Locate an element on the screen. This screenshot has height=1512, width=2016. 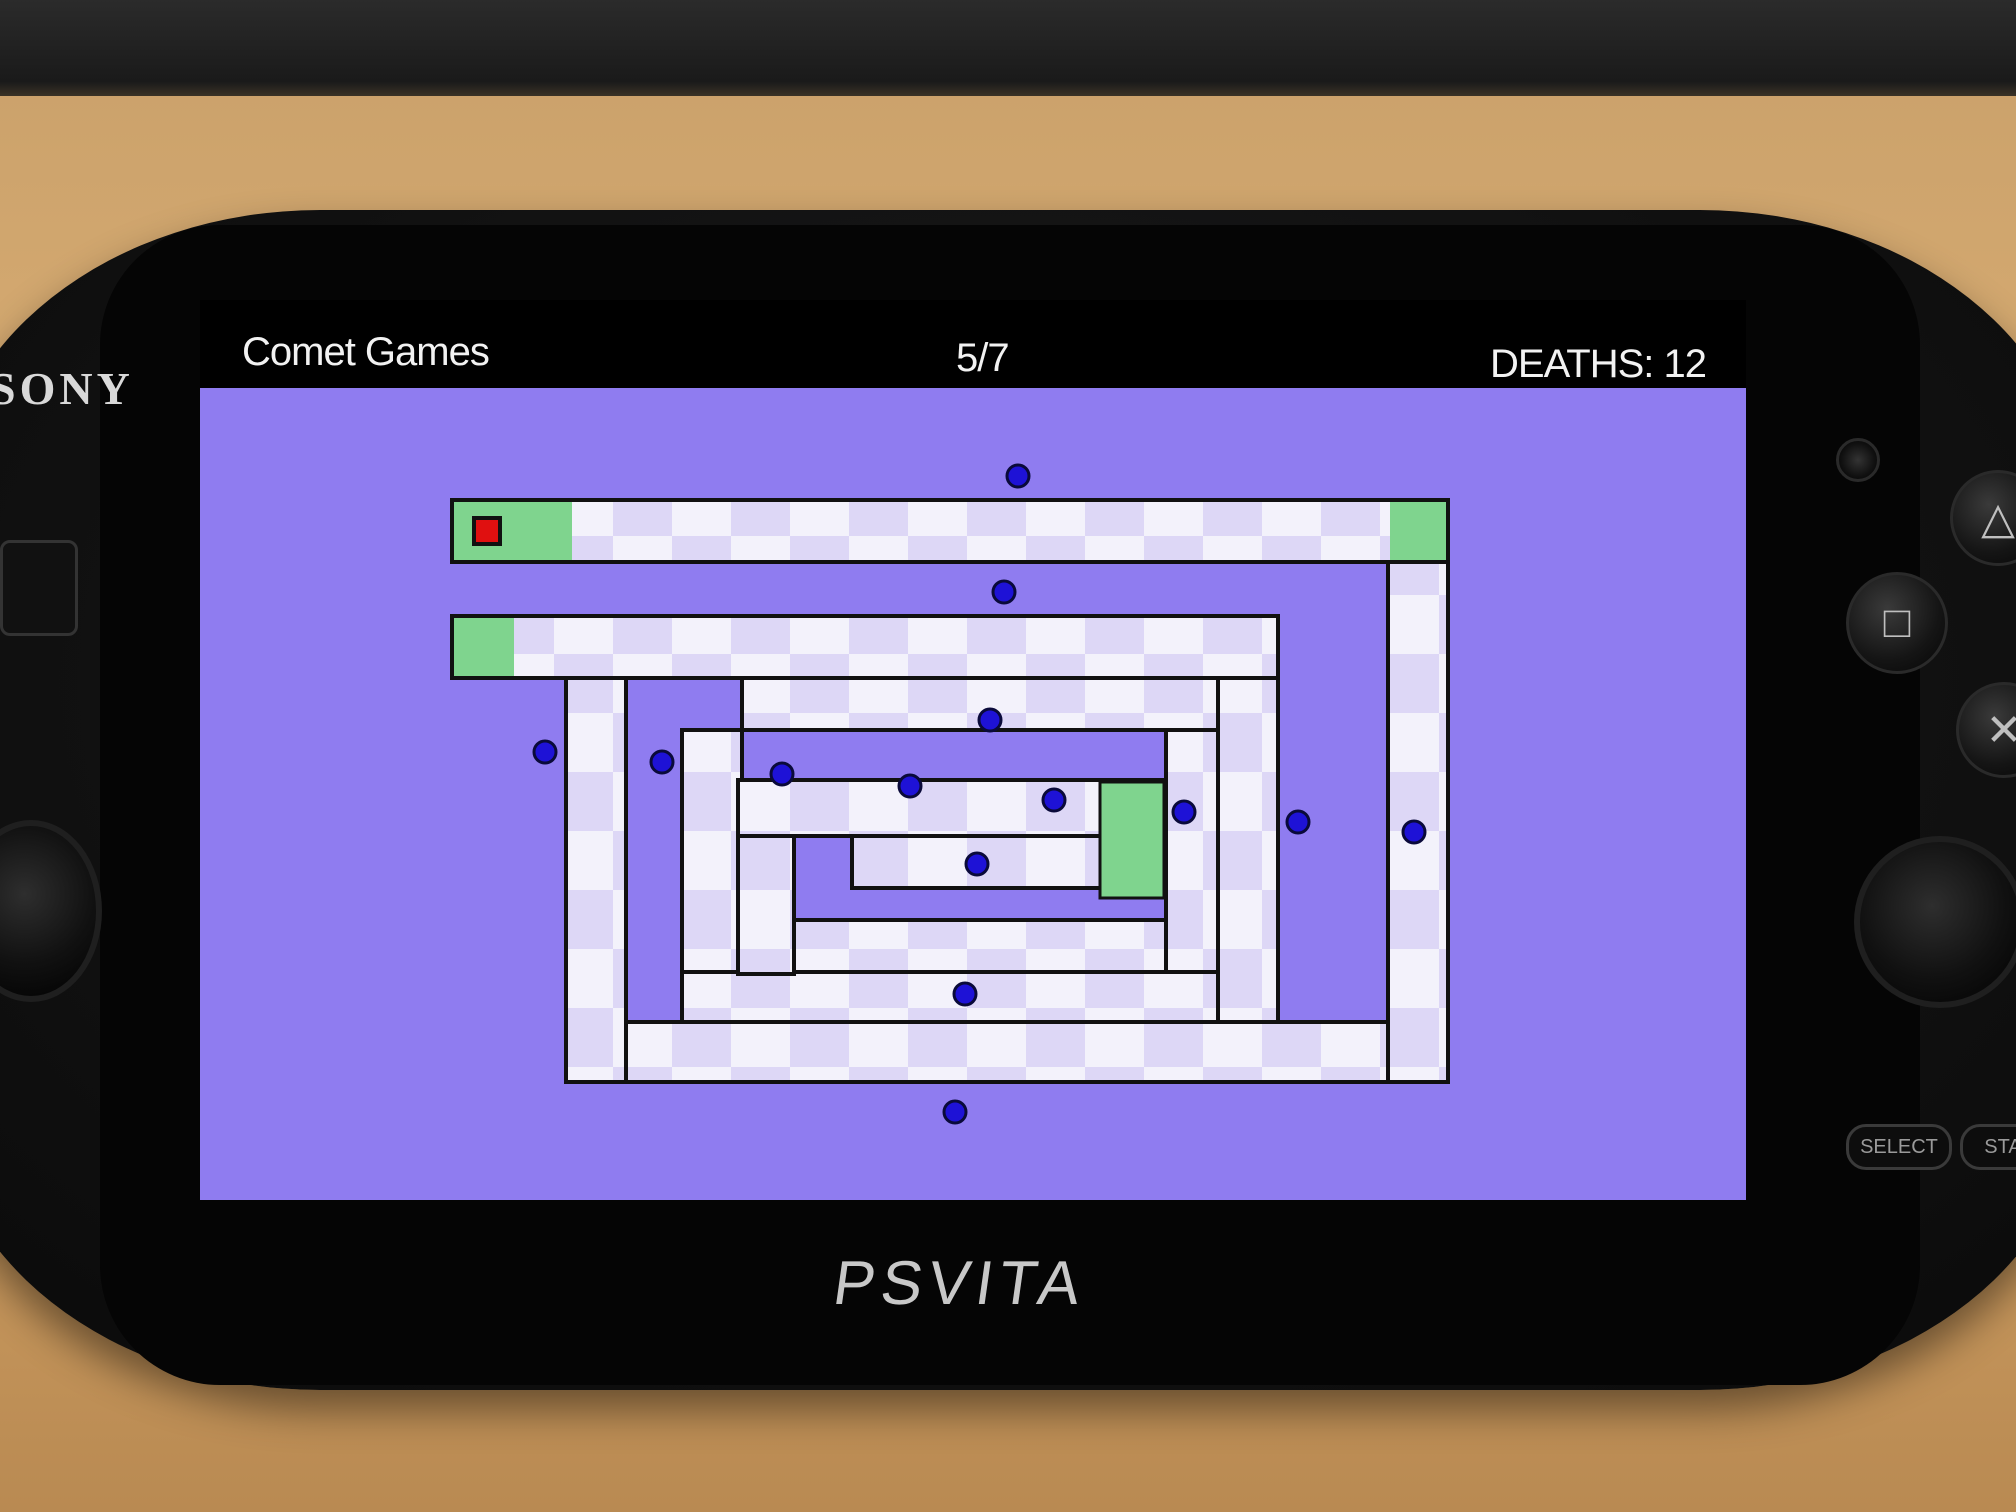
cross-button: ✕ is located at coordinates (1986, 730).